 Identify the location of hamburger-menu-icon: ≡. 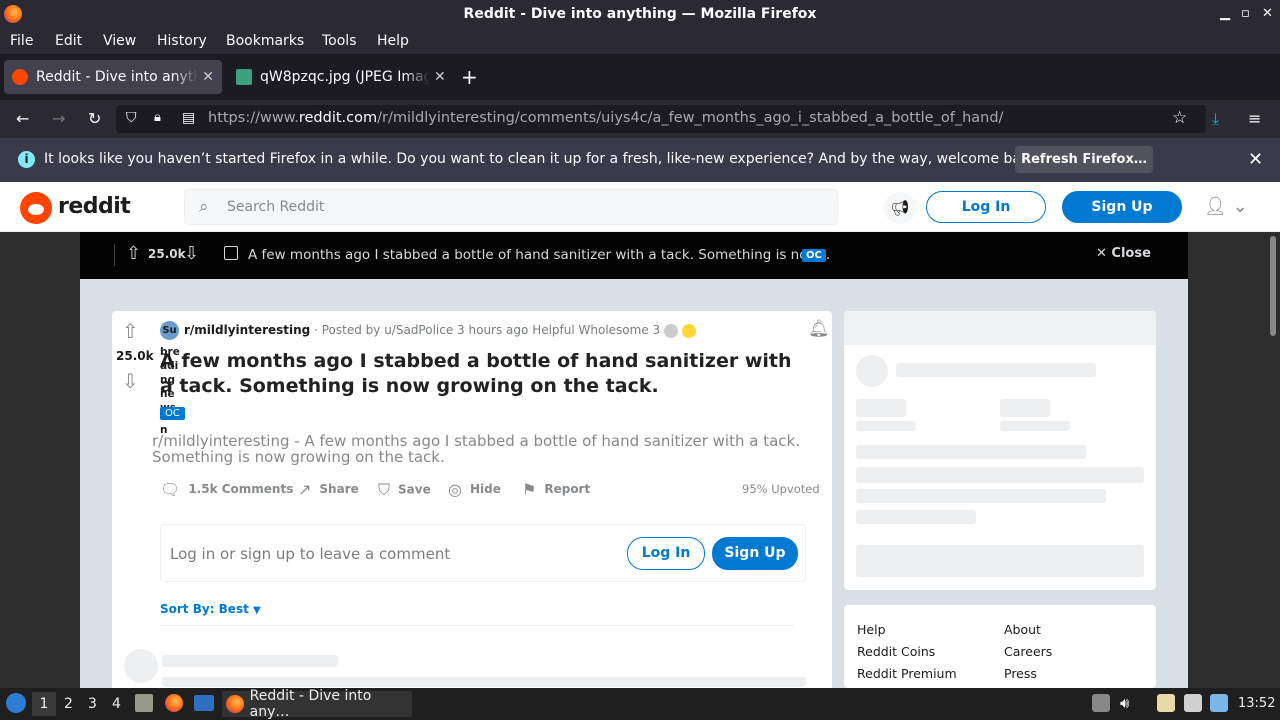
(1254, 119).